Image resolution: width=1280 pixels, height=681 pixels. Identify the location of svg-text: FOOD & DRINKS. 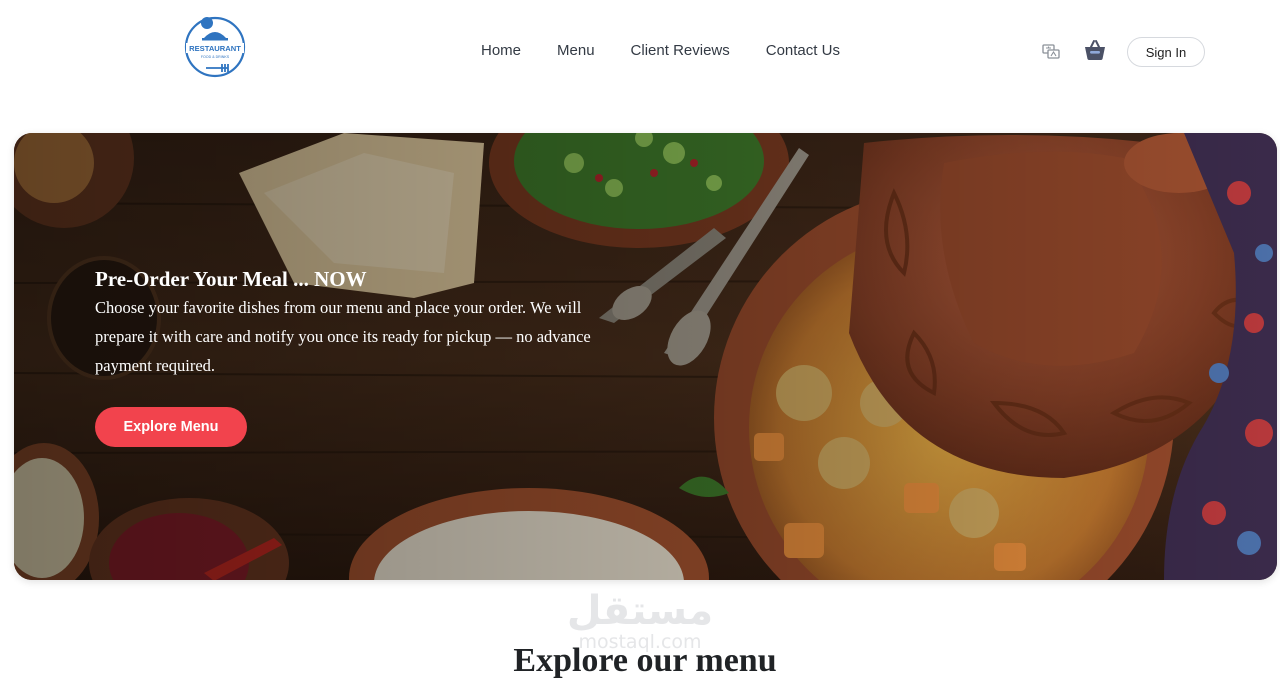
(215, 57).